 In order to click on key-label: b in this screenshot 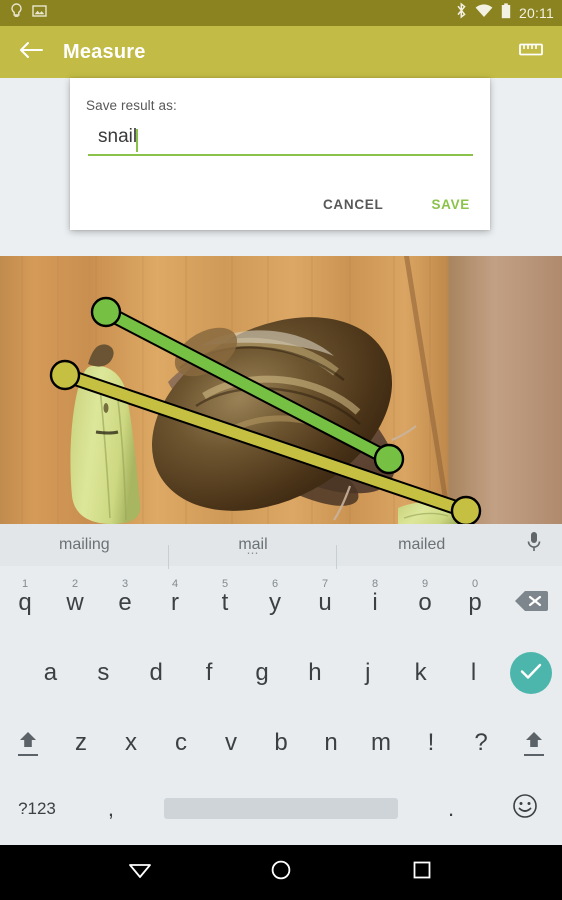, I will do `click(281, 742)`.